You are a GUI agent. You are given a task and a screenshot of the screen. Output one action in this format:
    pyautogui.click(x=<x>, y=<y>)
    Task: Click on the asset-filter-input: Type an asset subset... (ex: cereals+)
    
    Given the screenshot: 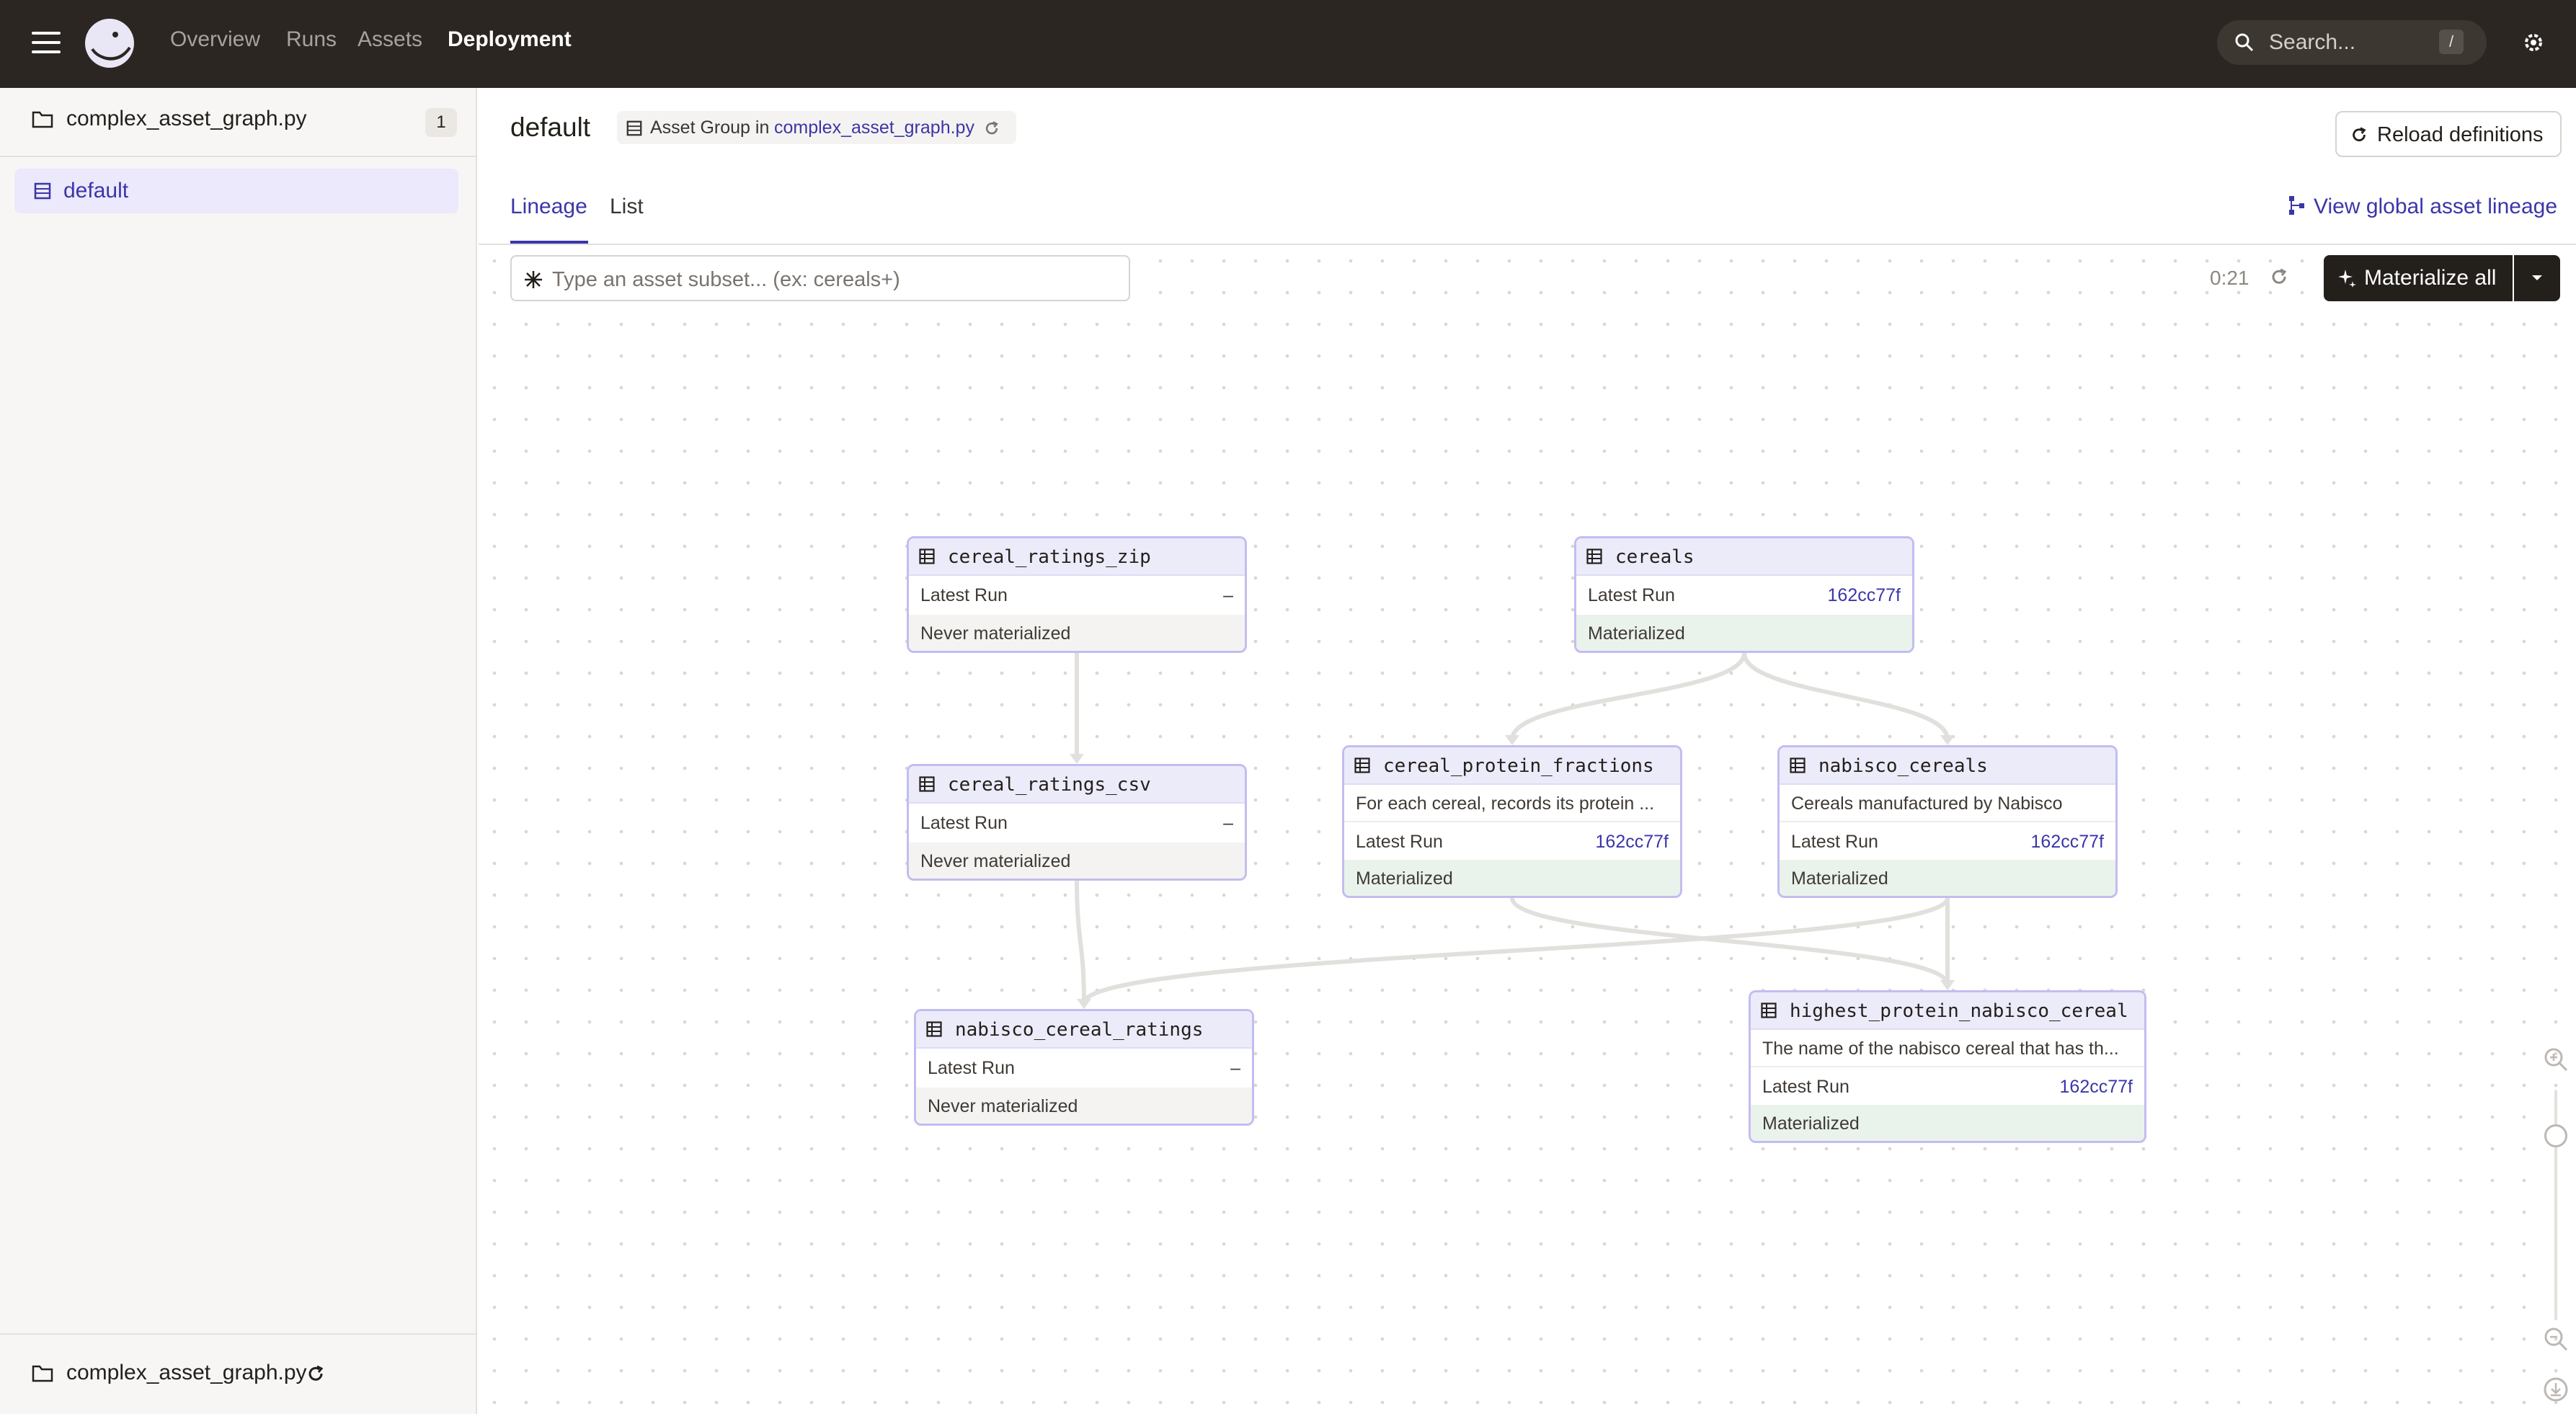 What is the action you would take?
    pyautogui.click(x=820, y=278)
    